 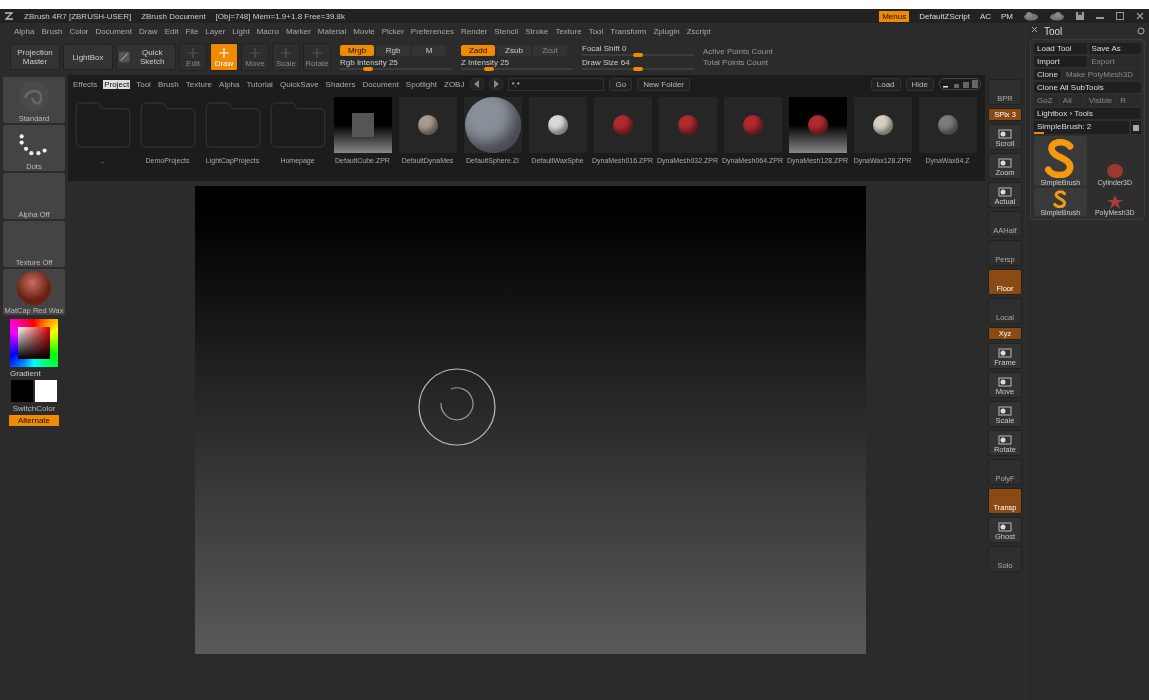 What do you see at coordinates (1114, 171) in the screenshot?
I see `cylinder-icon` at bounding box center [1114, 171].